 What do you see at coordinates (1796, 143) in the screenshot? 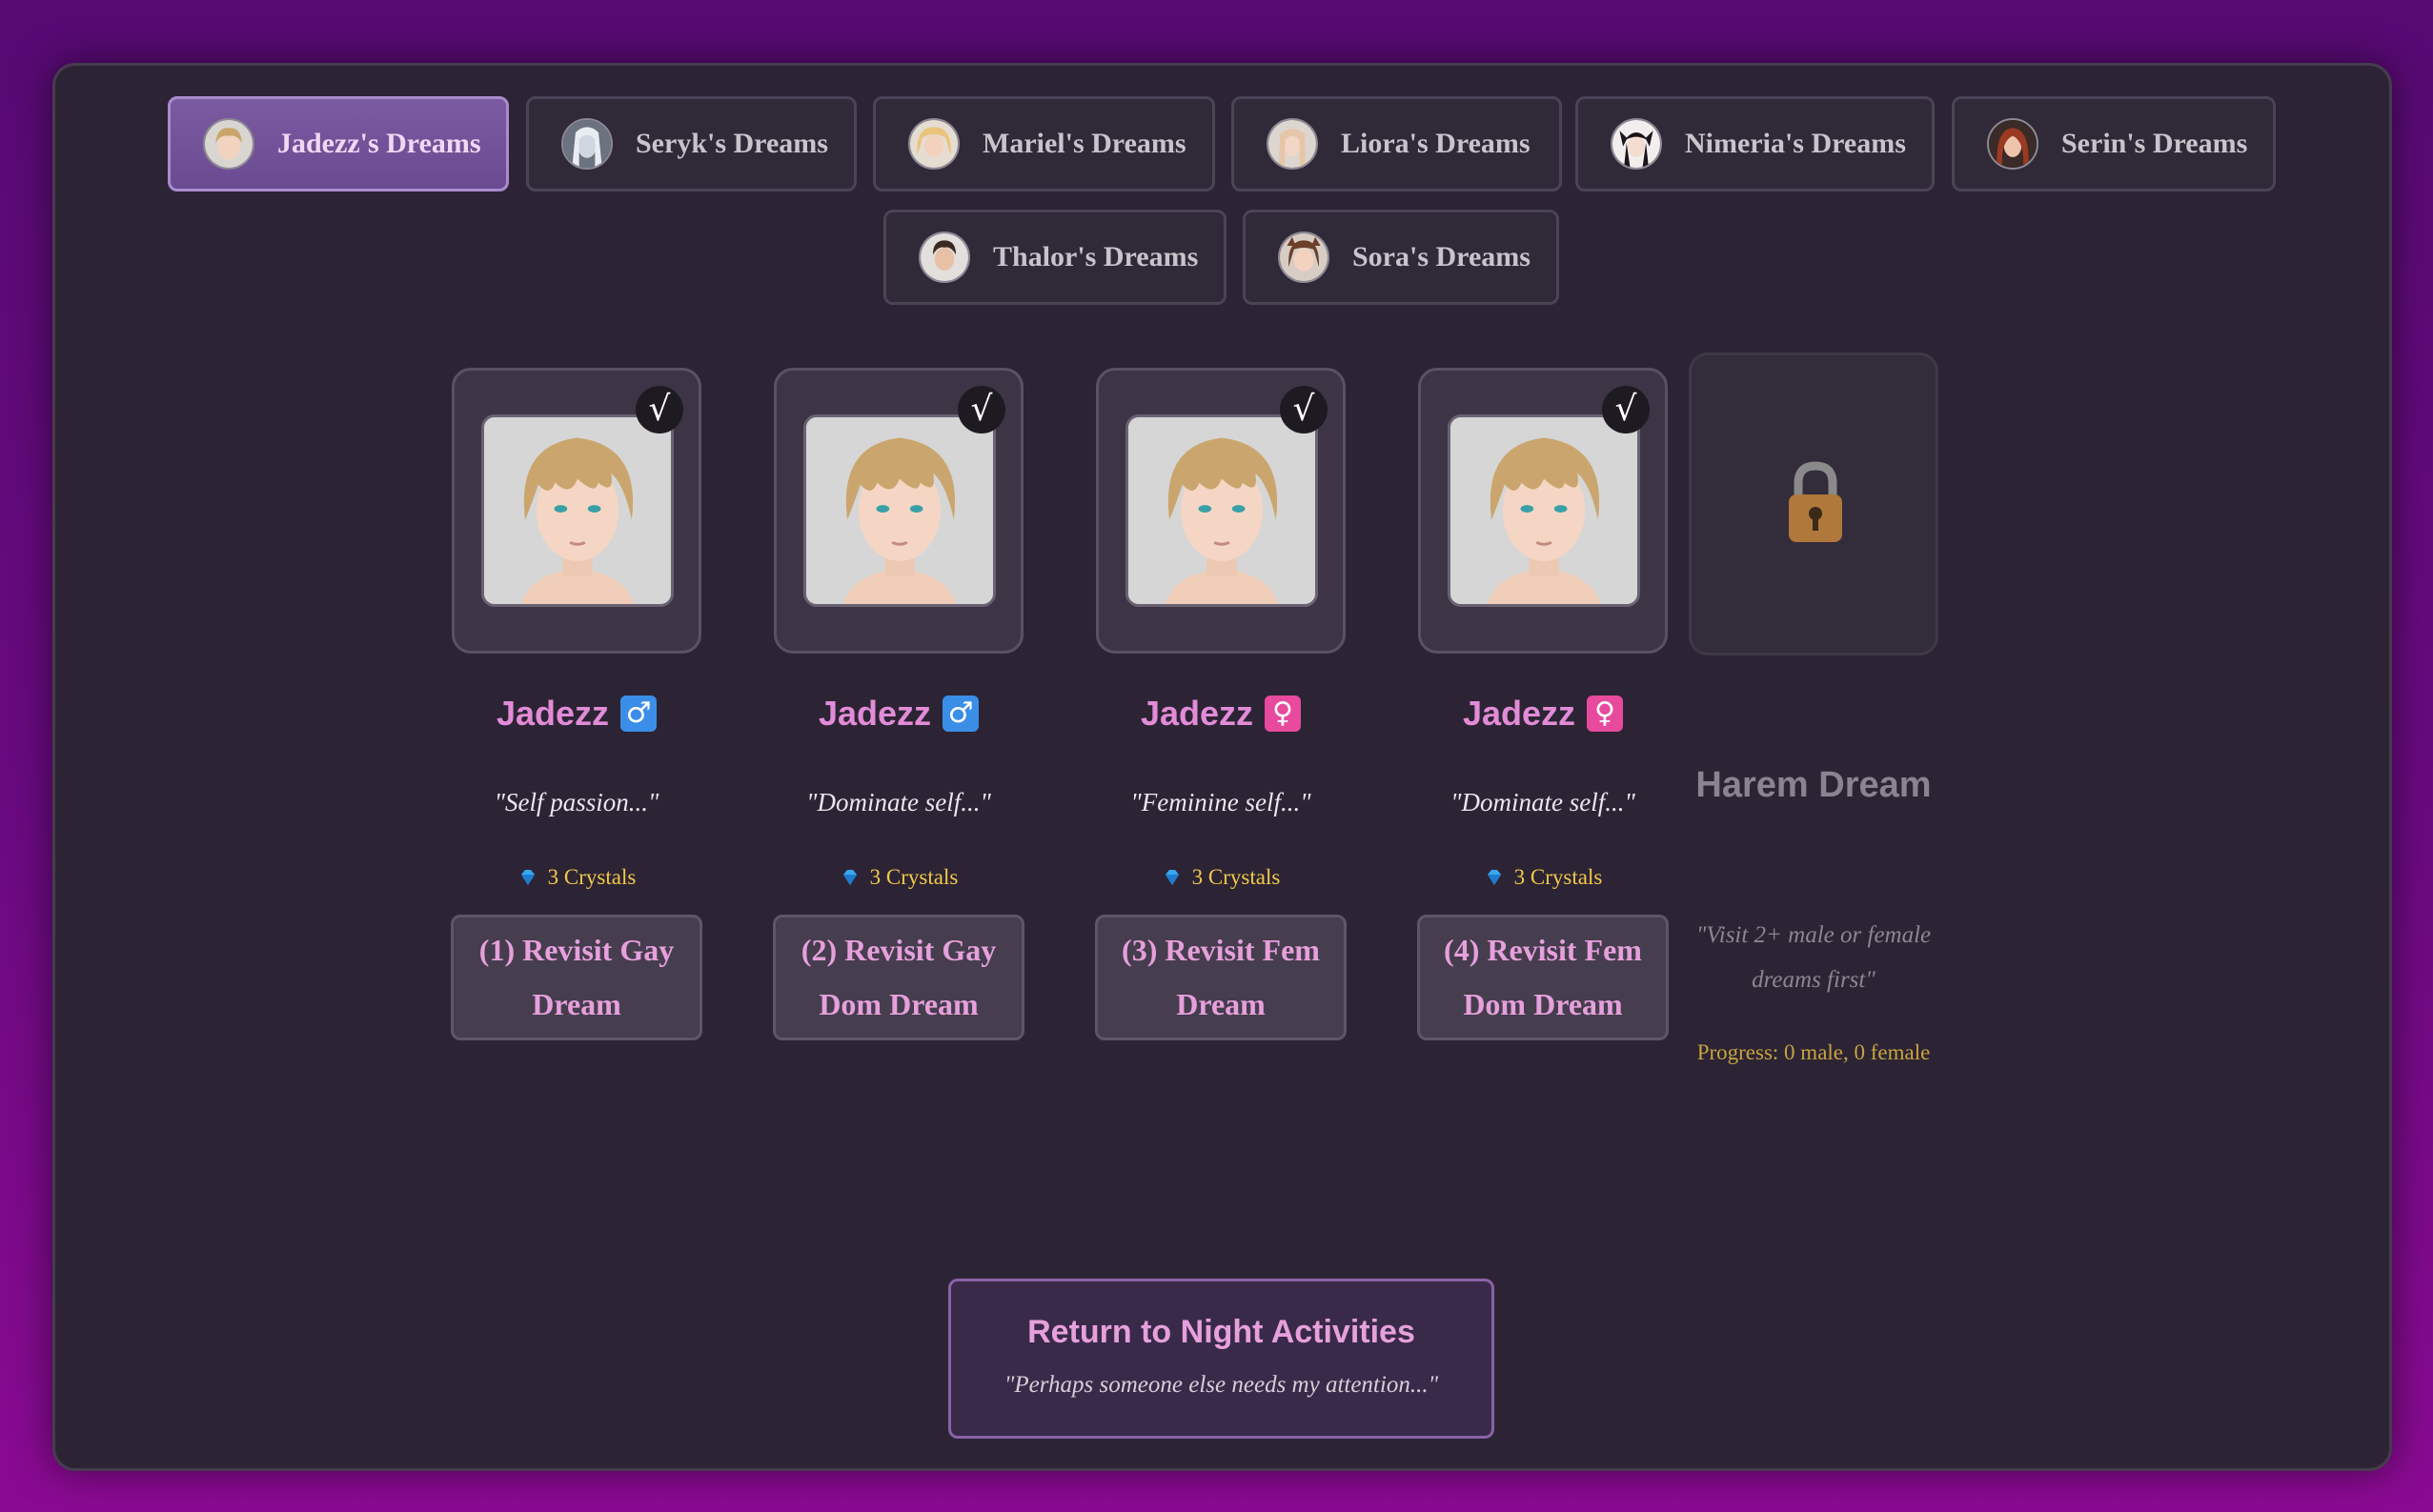
I see `tab-label: Nimeria's Dreams` at bounding box center [1796, 143].